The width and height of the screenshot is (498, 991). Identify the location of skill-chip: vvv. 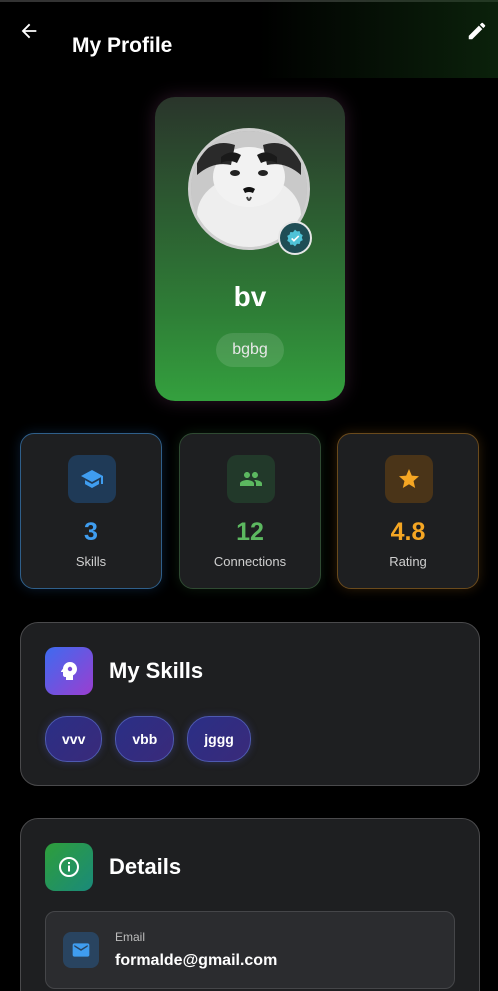
(74, 739).